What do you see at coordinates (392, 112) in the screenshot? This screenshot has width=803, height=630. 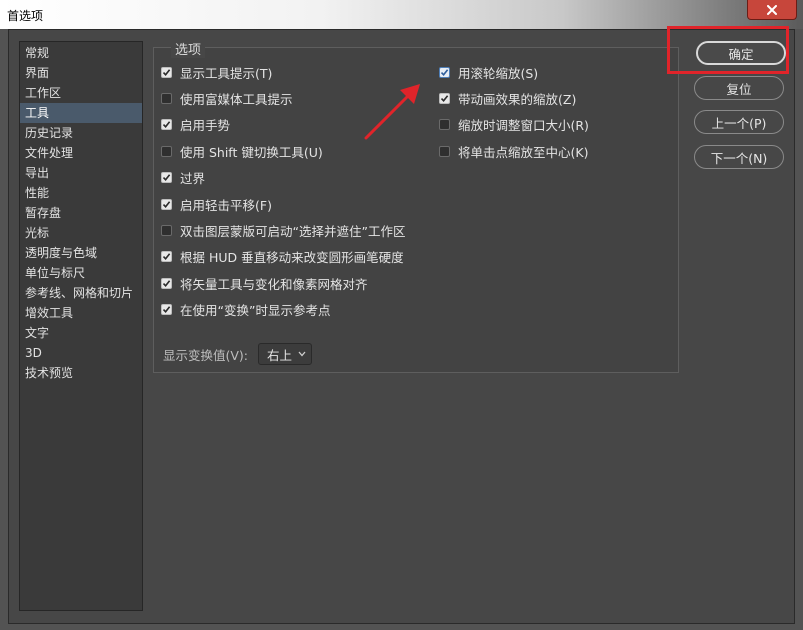 I see `red-arrow-annotation` at bounding box center [392, 112].